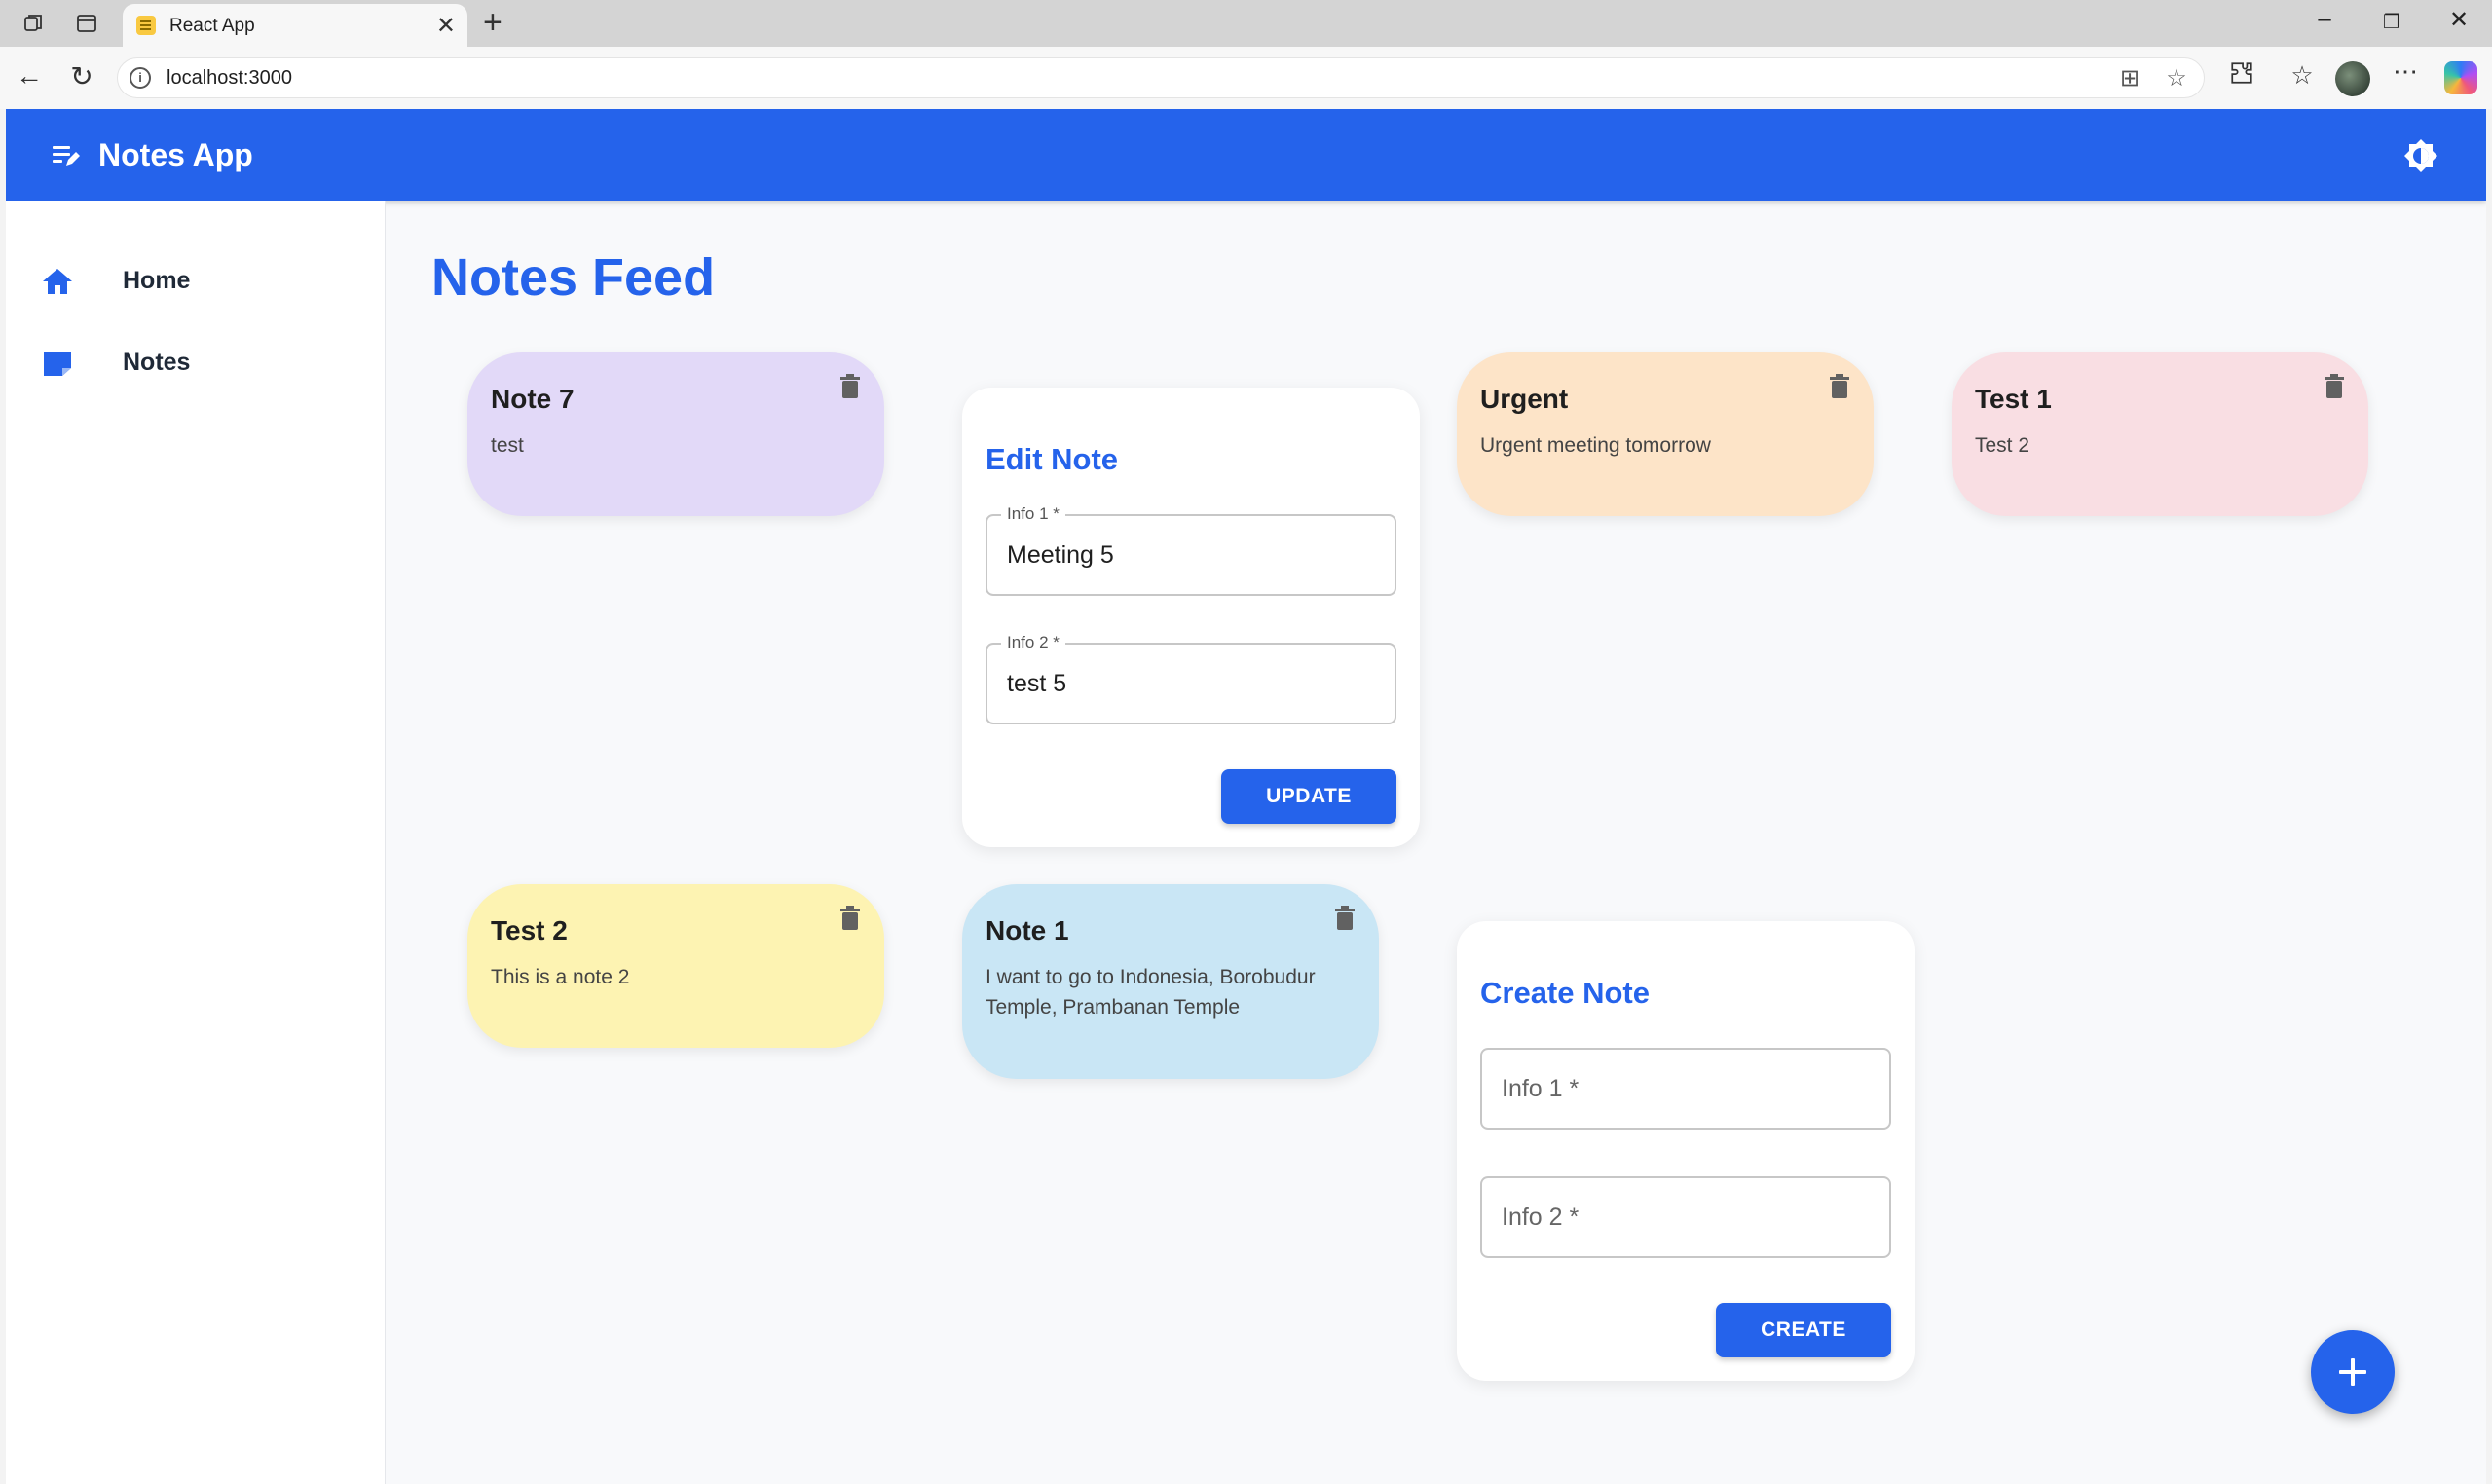 The height and width of the screenshot is (1484, 2492). What do you see at coordinates (229, 78) in the screenshot?
I see `url-text: localhost:3000` at bounding box center [229, 78].